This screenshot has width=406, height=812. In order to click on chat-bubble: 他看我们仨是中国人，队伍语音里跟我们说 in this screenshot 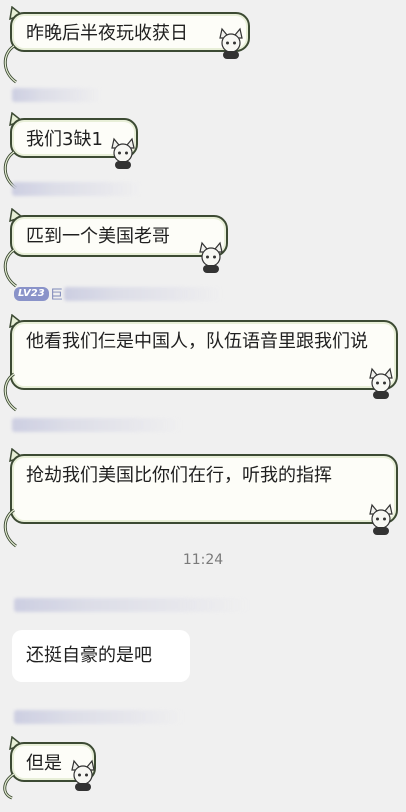, I will do `click(204, 355)`.